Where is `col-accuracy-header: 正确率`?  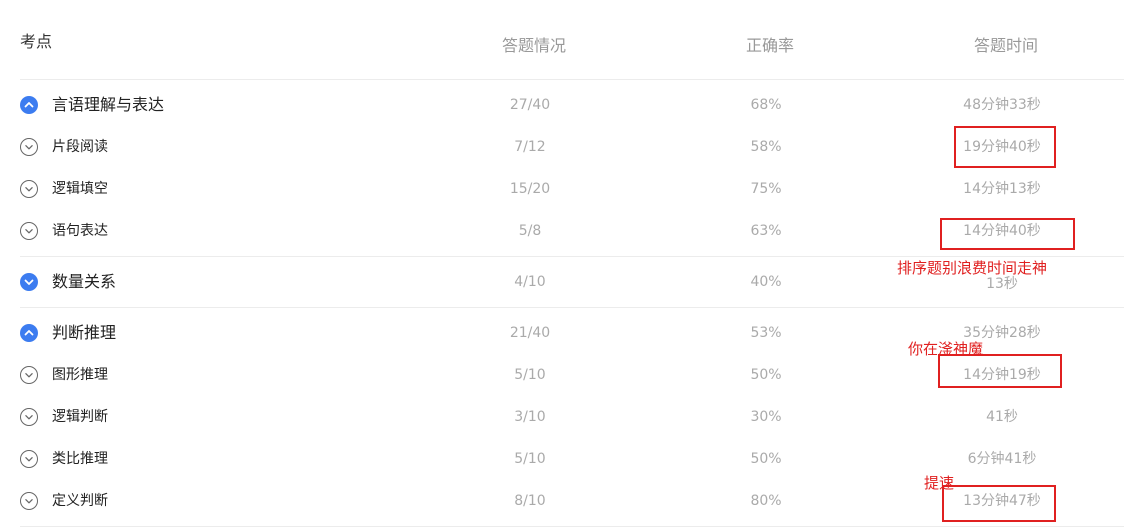 col-accuracy-header: 正确率 is located at coordinates (770, 45).